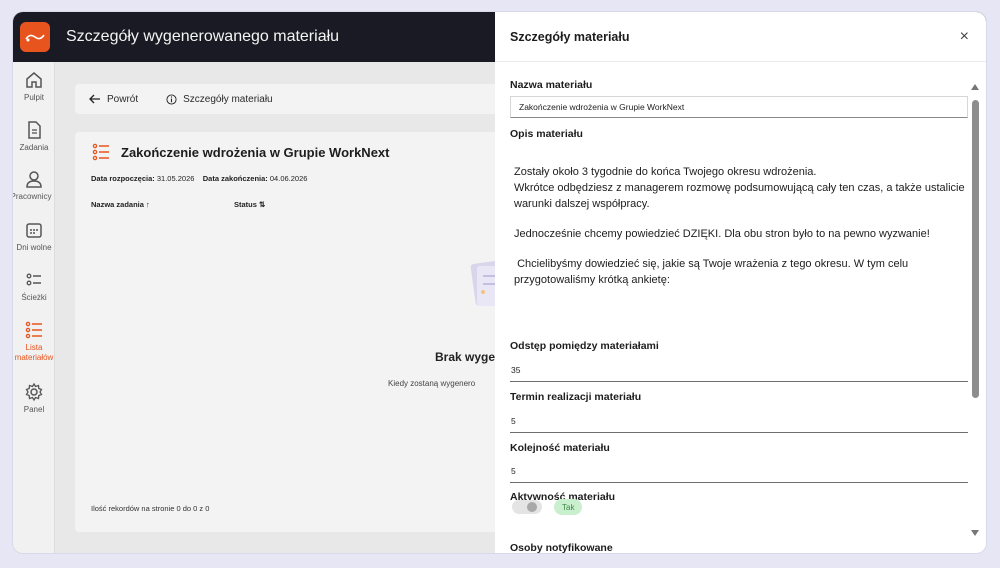 This screenshot has height=568, width=1000. What do you see at coordinates (975, 533) in the screenshot?
I see `scroll-down-icon` at bounding box center [975, 533].